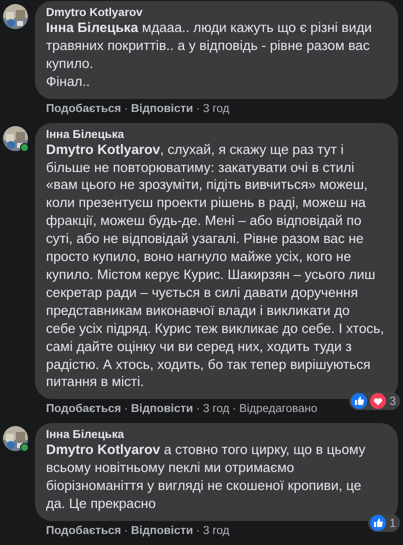 This screenshot has height=545, width=403. What do you see at coordinates (206, 477) in the screenshot?
I see `comment-text: Dmytro Kotlyarov а стовно того цирку, що в цьому всьому новітньому пеклі ми отримаємо біорізноманіття у вигляді не скошеної кропиви, це да. Це прекрасно` at bounding box center [206, 477].